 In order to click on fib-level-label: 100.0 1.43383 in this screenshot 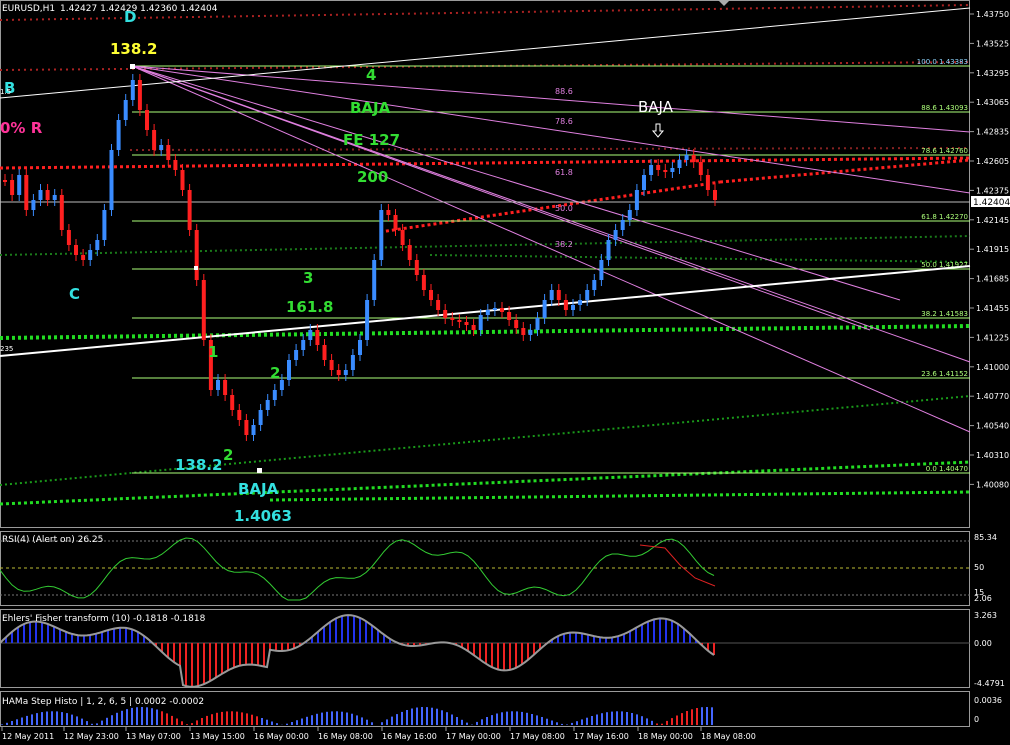, I will do `click(942, 62)`.